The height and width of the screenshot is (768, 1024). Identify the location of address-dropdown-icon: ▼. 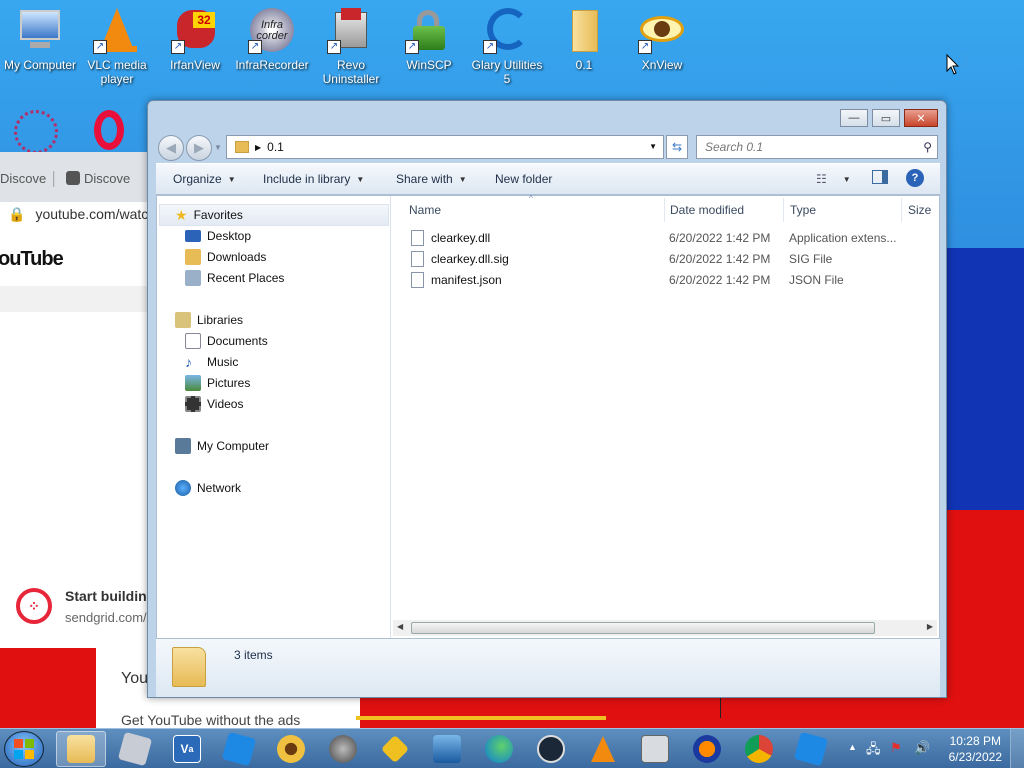
(653, 146).